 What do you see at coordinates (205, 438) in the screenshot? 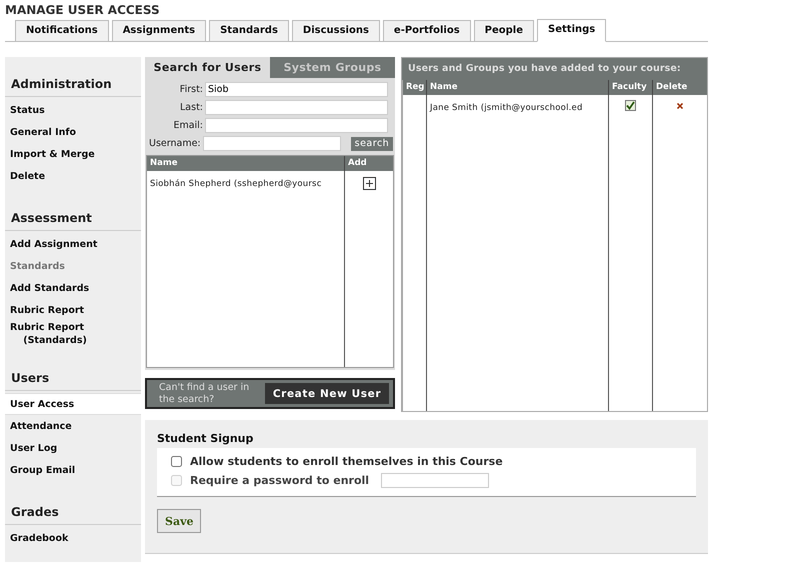
I see `section-heading: Student Signup` at bounding box center [205, 438].